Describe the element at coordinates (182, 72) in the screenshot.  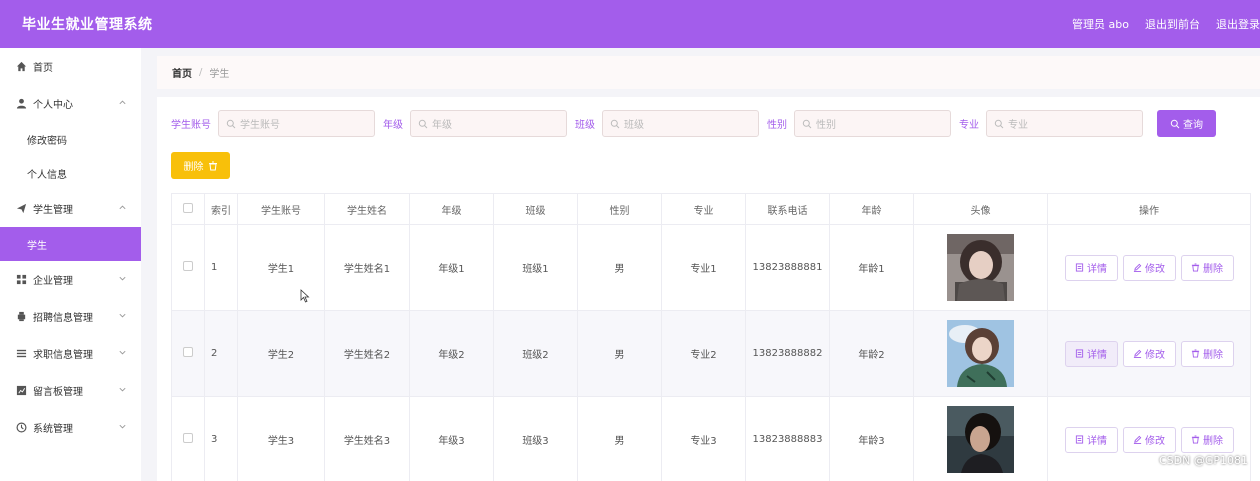
I see `breadcrumb-home: 首页` at that location.